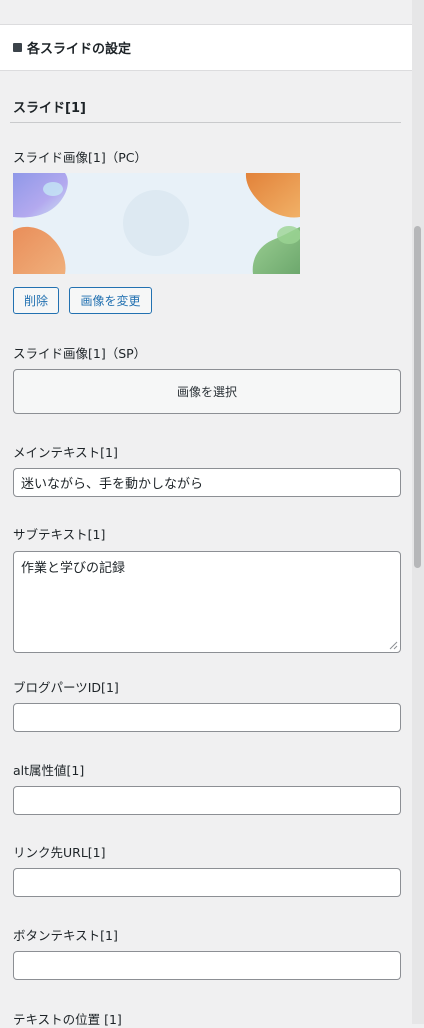  I want to click on slide-thumbnail-image, so click(156, 223).